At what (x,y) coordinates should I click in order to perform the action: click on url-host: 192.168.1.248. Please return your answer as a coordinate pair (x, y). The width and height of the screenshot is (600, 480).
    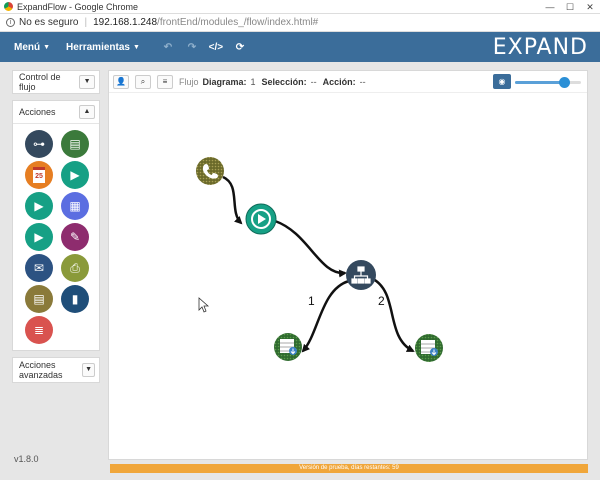
    Looking at the image, I should click on (125, 22).